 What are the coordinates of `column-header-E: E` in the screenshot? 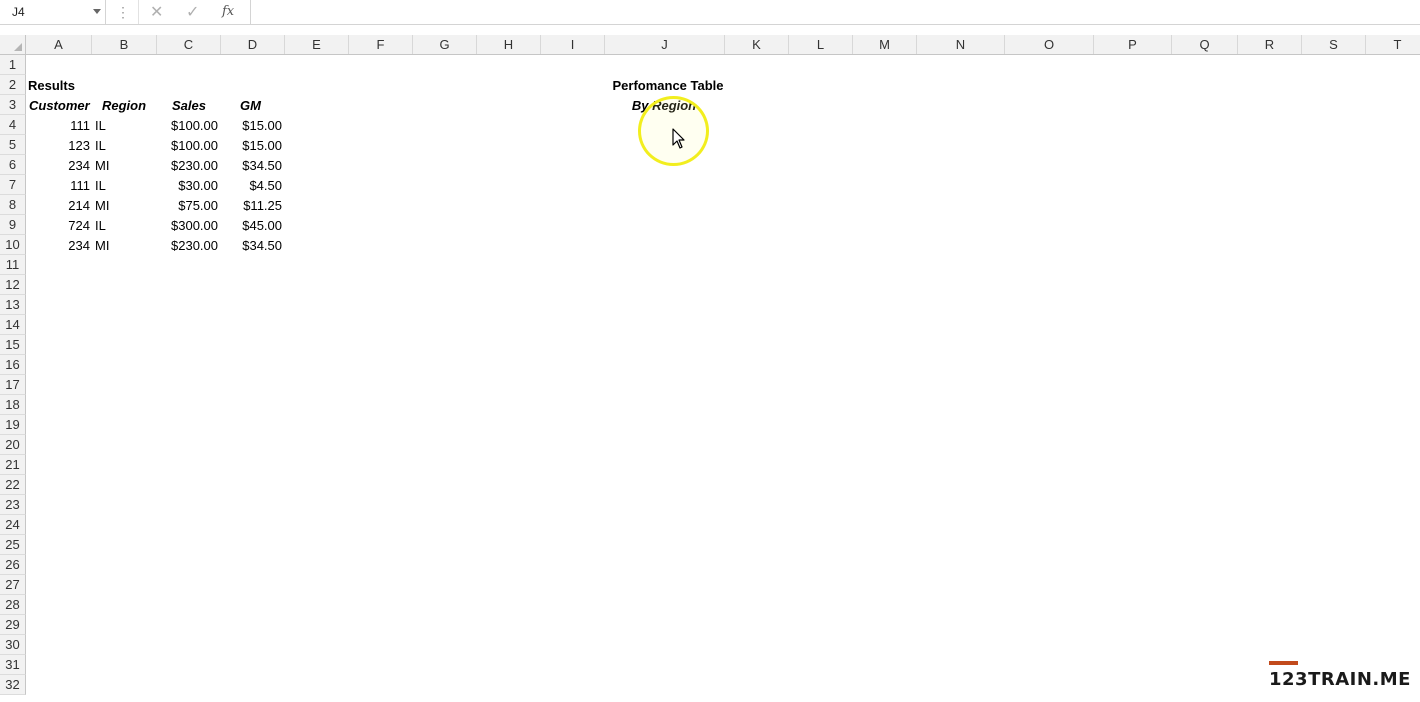 It's located at (317, 44).